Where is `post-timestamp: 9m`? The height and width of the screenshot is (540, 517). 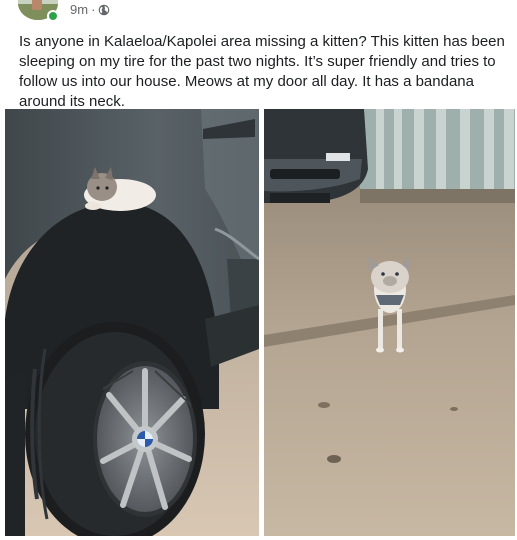 post-timestamp: 9m is located at coordinates (79, 9).